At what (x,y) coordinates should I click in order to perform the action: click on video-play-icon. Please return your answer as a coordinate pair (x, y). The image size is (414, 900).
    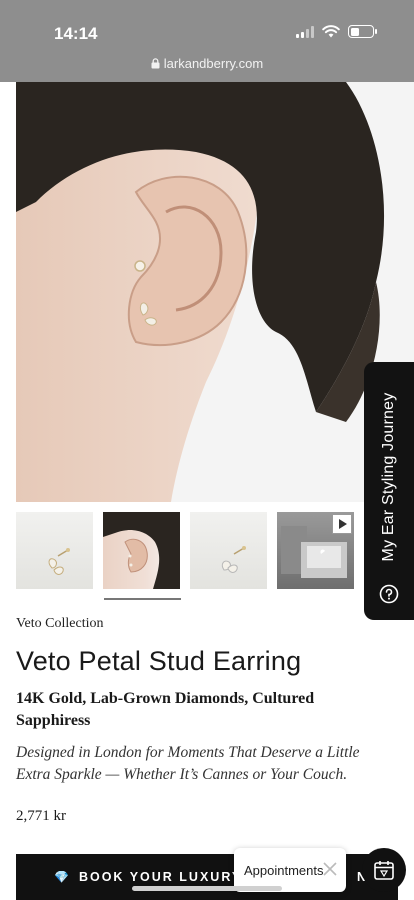
    Looking at the image, I should click on (342, 524).